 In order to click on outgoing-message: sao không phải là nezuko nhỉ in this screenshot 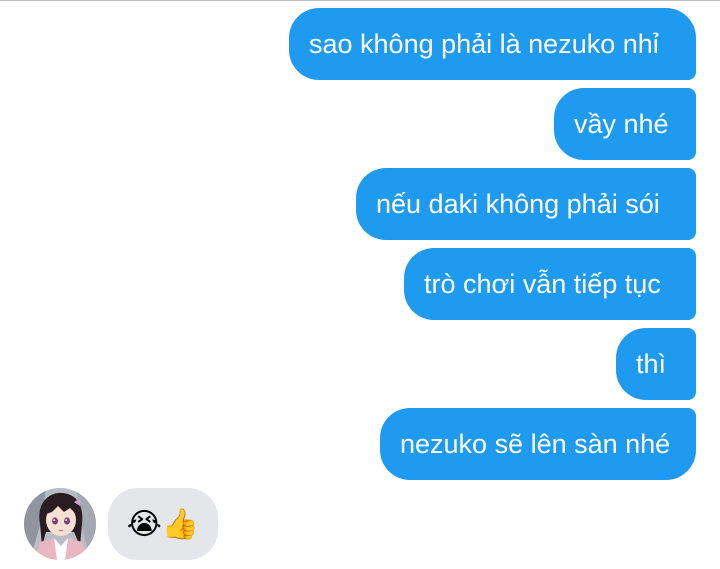, I will do `click(492, 44)`.